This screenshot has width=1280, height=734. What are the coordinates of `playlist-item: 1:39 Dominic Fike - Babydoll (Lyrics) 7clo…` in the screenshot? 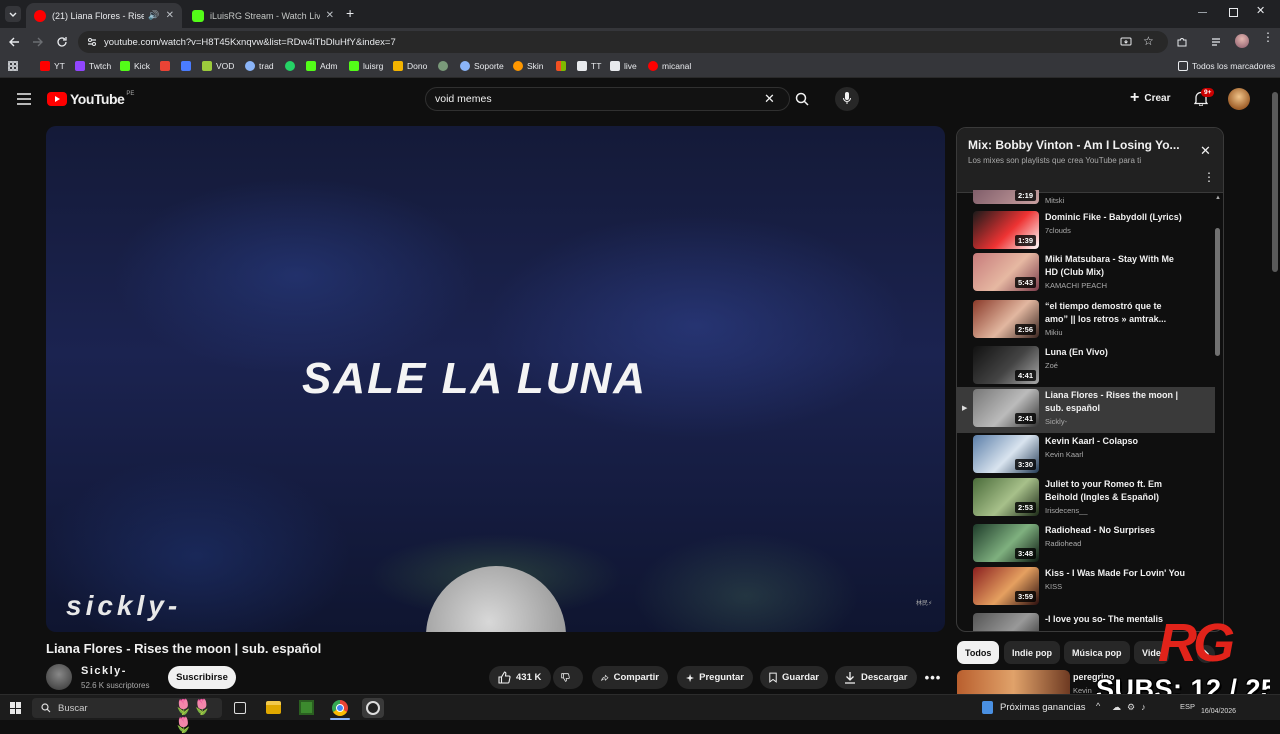 It's located at (1086, 230).